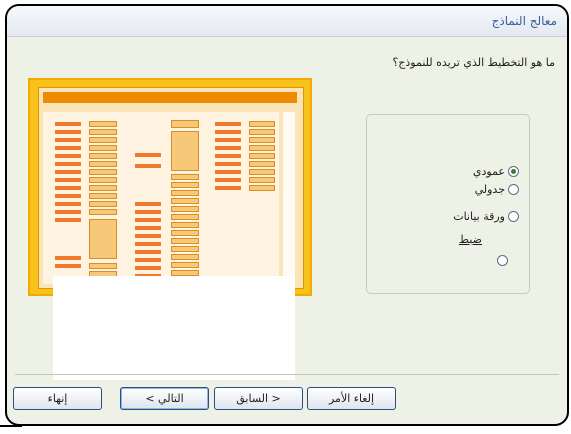 This screenshot has height=434, width=571. Describe the element at coordinates (513, 189) in the screenshot. I see `radio-tabular` at that location.